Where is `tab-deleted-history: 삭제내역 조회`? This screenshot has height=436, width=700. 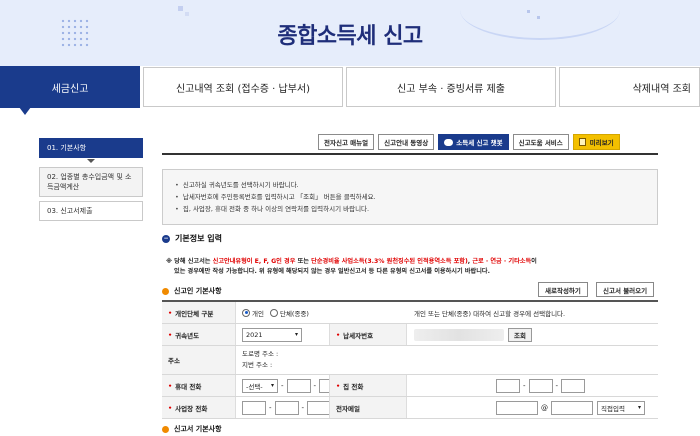
tab-deleted-history: 삭제내역 조회 is located at coordinates (629, 87).